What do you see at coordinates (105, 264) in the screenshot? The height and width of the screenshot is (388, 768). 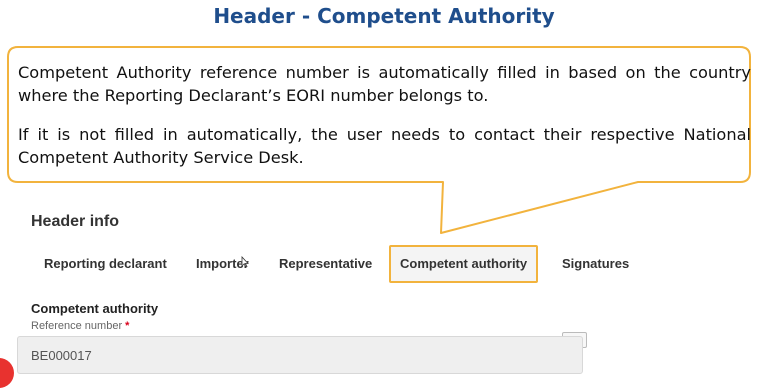 I see `tab-reporting-declarant: Reporting declarant` at bounding box center [105, 264].